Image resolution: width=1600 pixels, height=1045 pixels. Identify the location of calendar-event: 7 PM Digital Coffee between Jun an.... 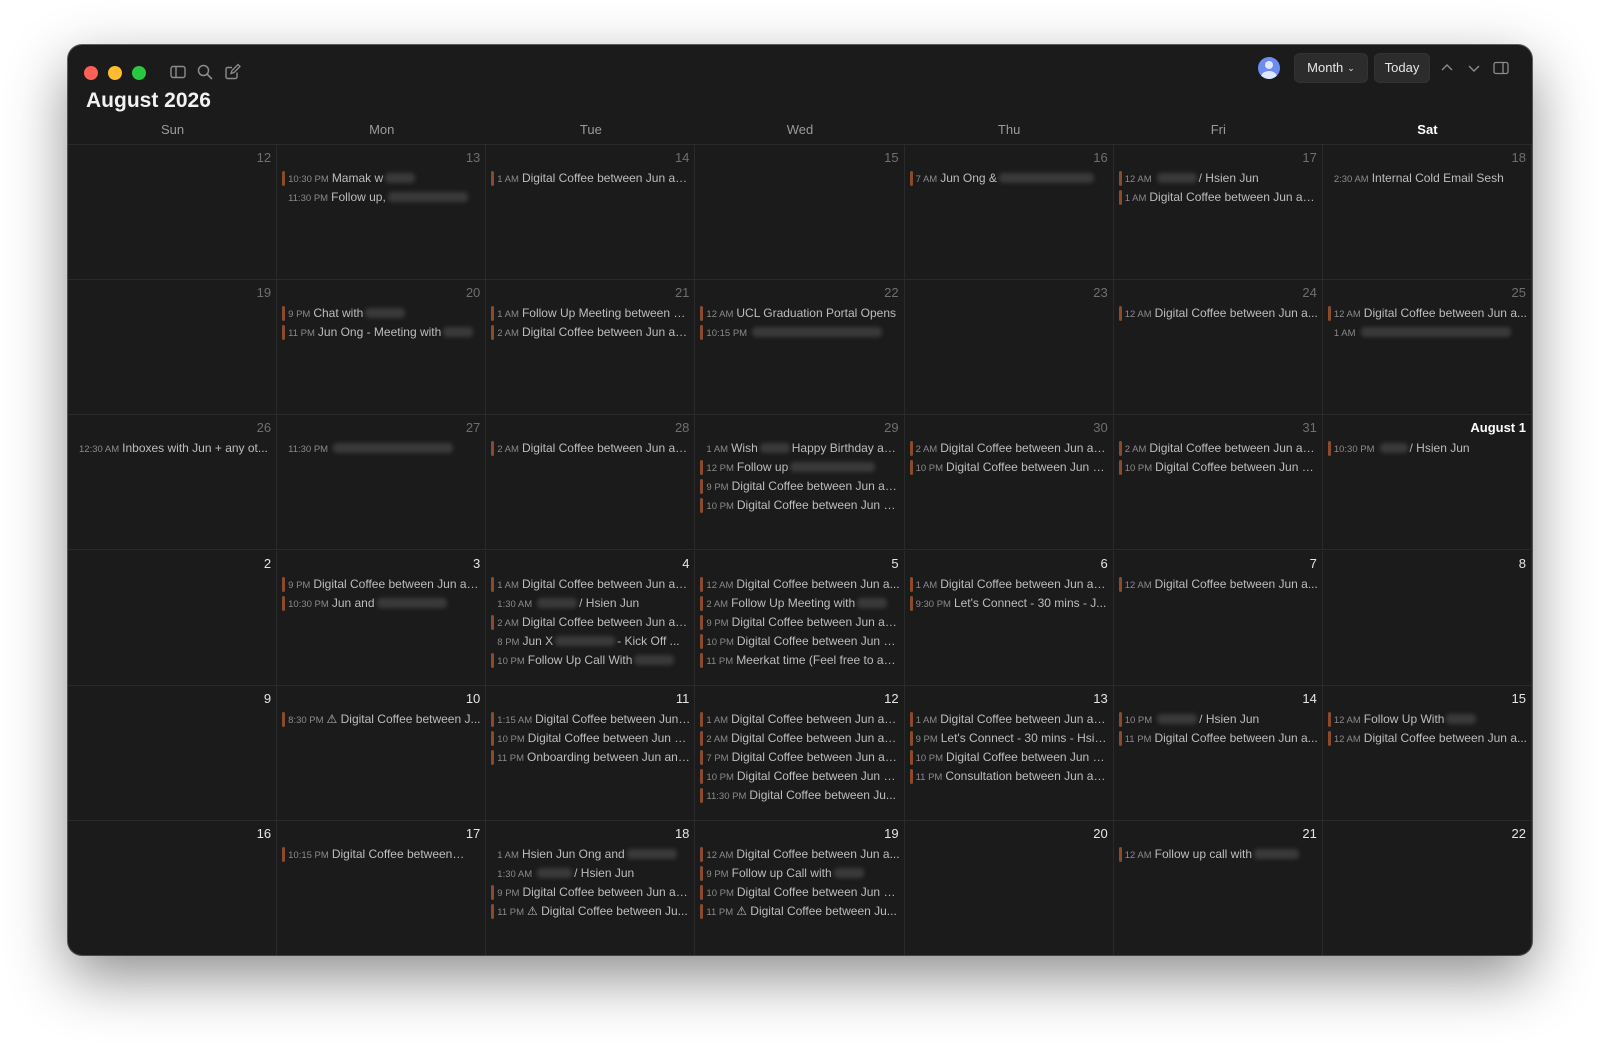
(799, 757).